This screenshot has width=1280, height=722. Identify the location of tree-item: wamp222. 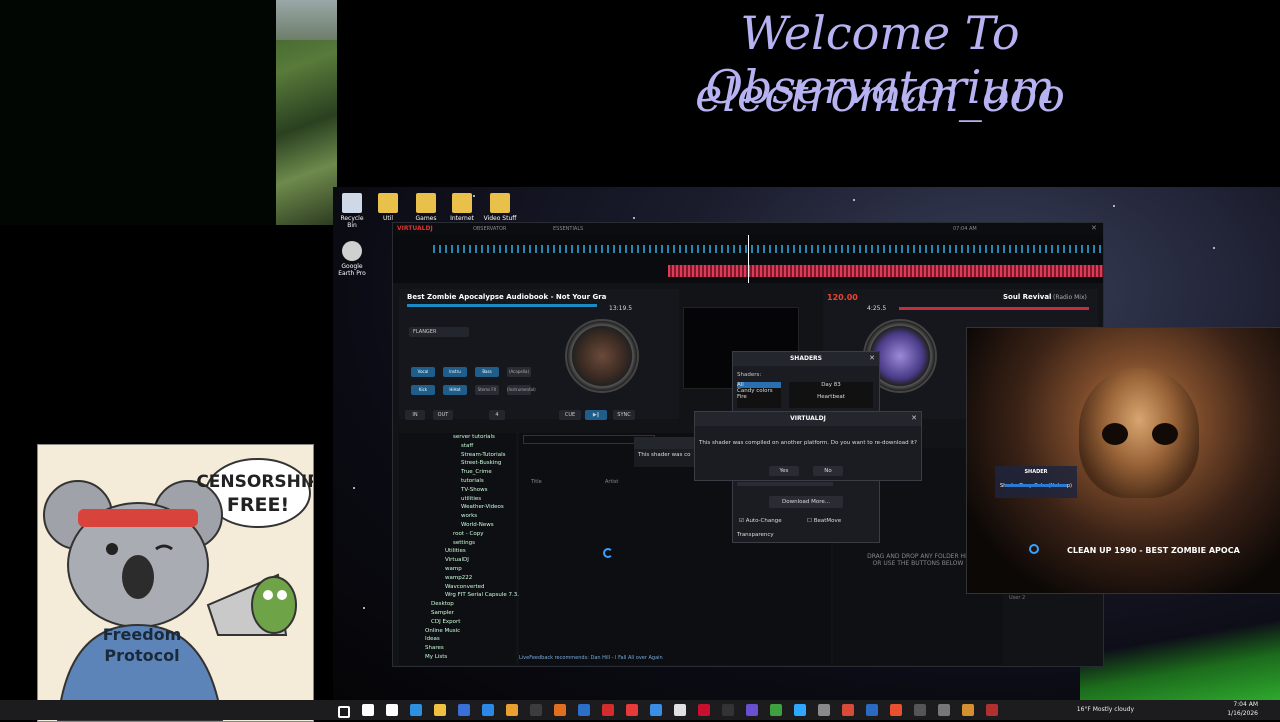
(457, 578).